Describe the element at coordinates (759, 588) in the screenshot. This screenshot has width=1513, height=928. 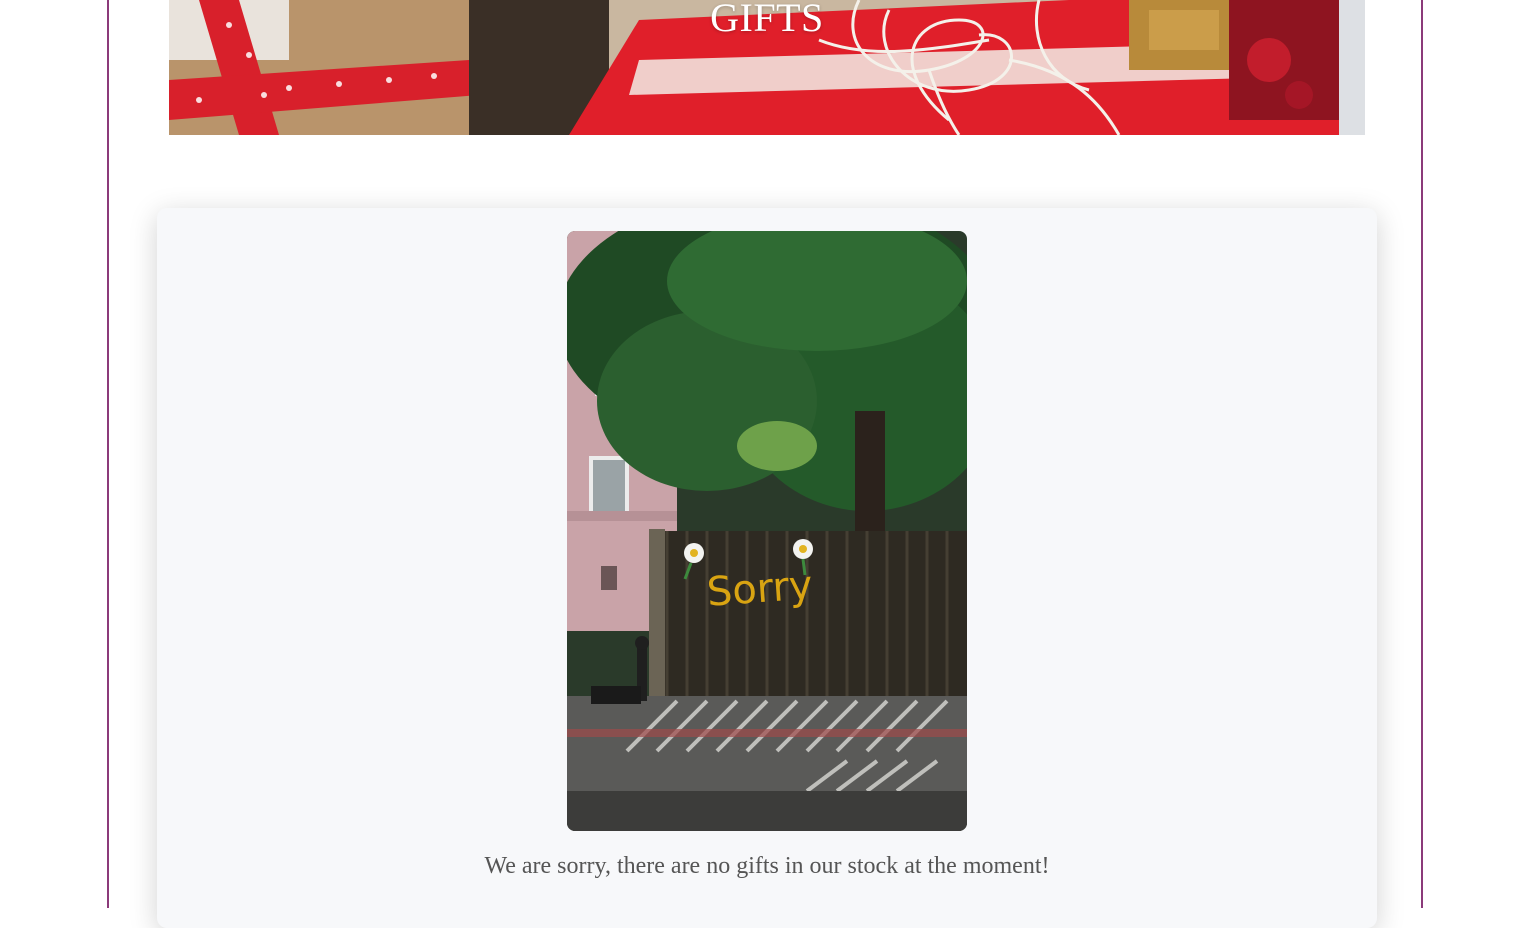
I see `graffiti-text: Sorry` at that location.